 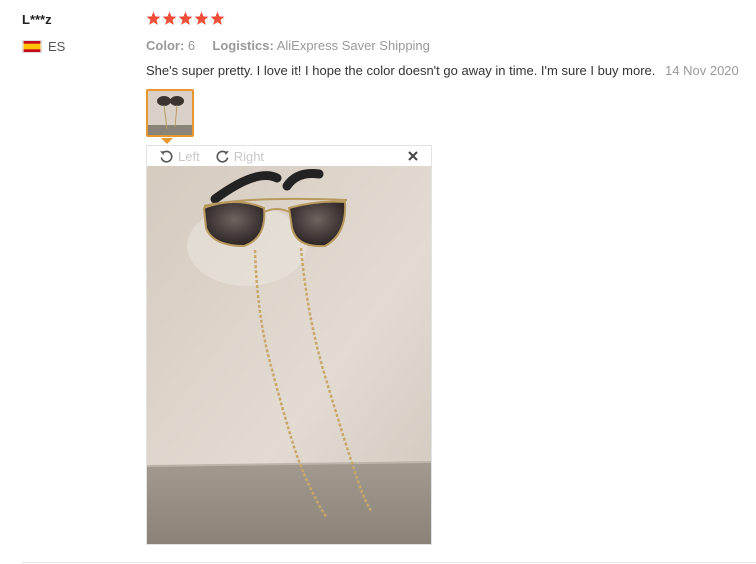 I want to click on thumbnail-pointer, so click(x=167, y=141).